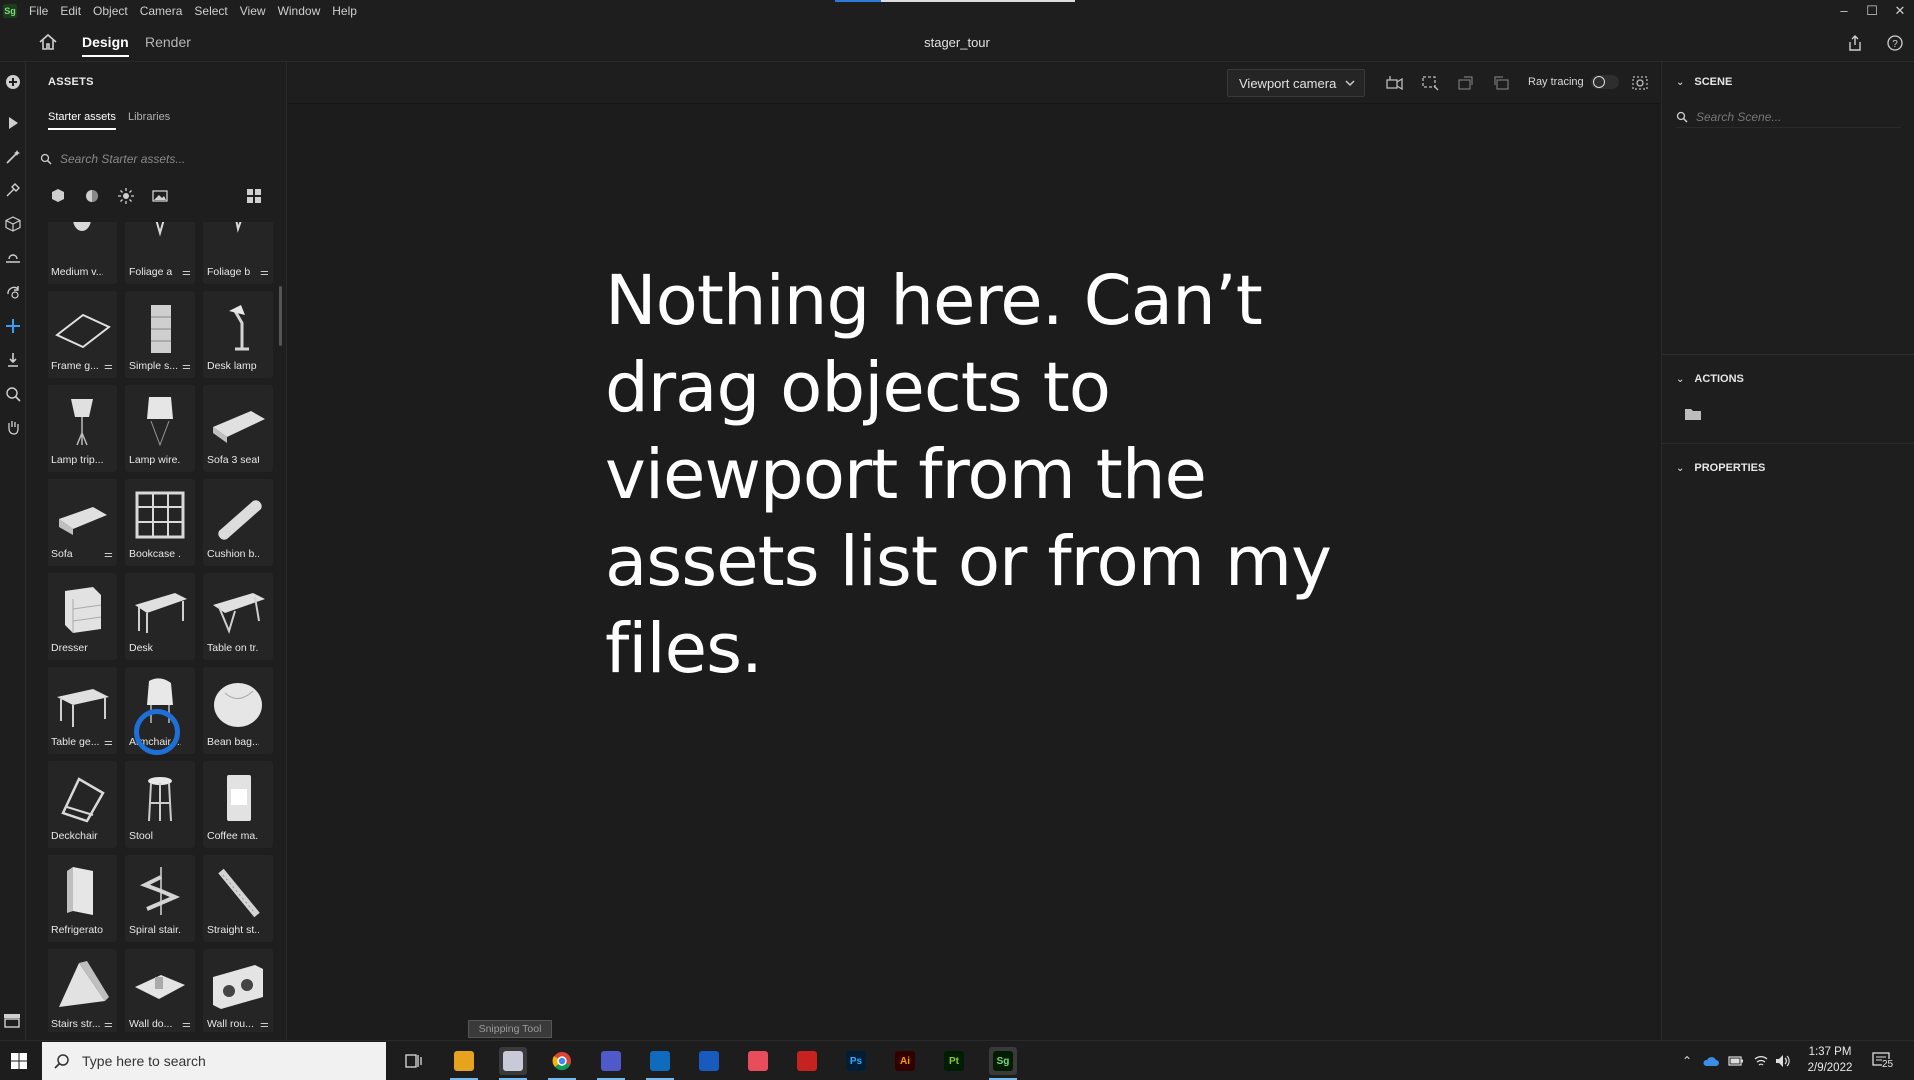 The height and width of the screenshot is (1080, 1914). I want to click on wifi-icon, so click(1761, 1061).